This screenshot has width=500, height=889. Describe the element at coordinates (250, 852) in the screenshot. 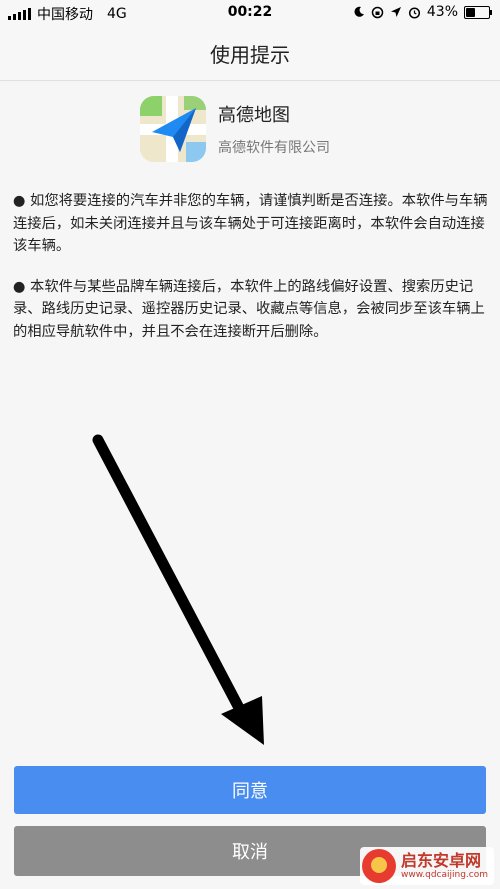

I see `cancel-button-label: 取消` at that location.